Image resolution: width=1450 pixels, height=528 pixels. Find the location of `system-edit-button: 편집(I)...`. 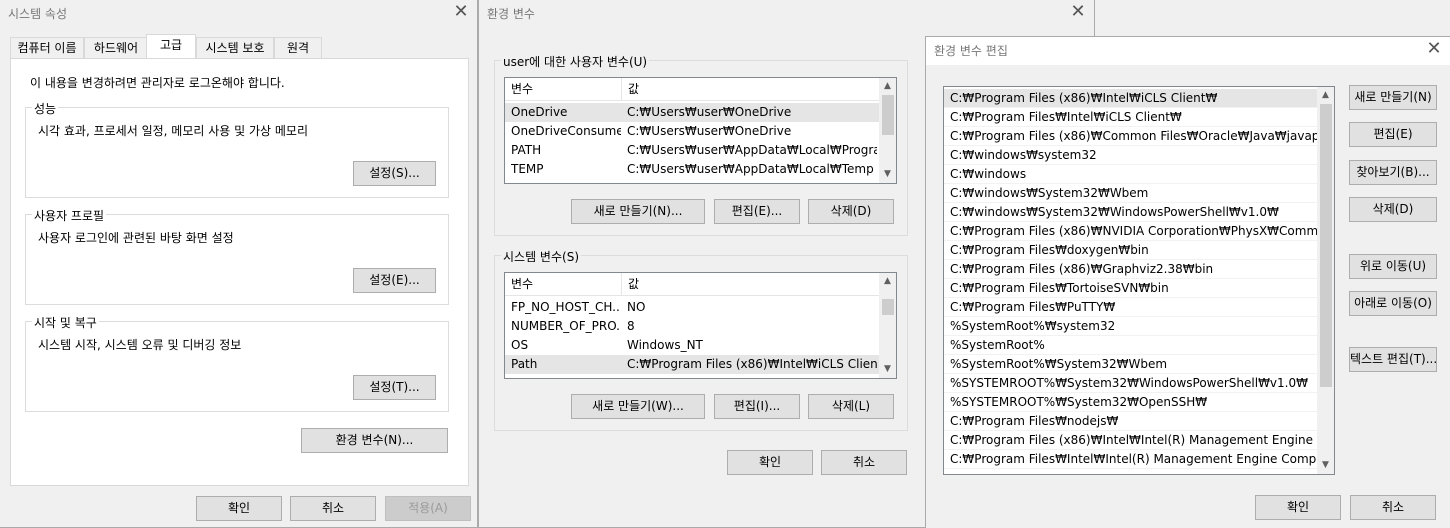

system-edit-button: 편집(I)... is located at coordinates (757, 406).